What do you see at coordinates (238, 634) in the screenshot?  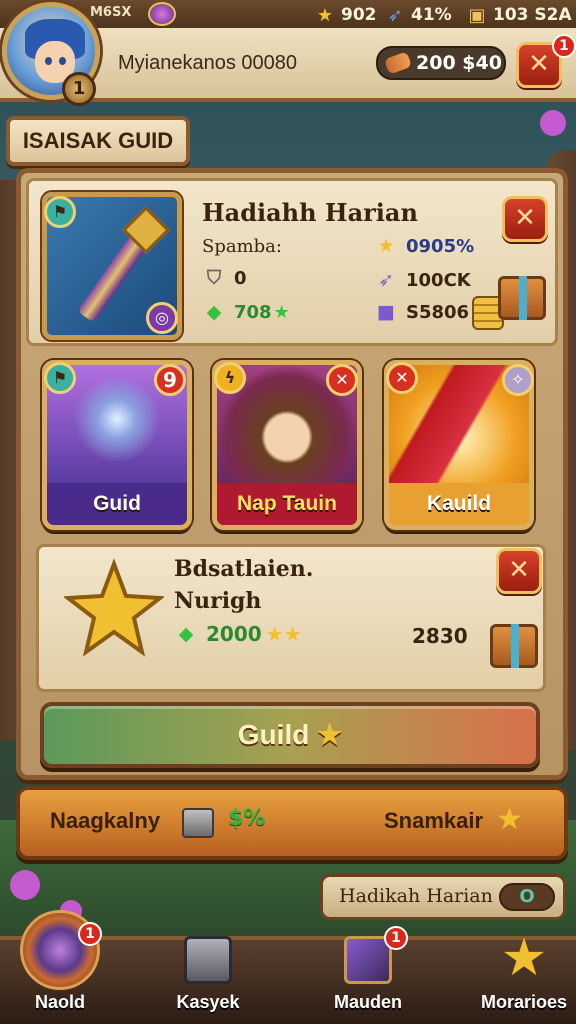 I see `achievement-reward: ◆ 2000 ★★` at bounding box center [238, 634].